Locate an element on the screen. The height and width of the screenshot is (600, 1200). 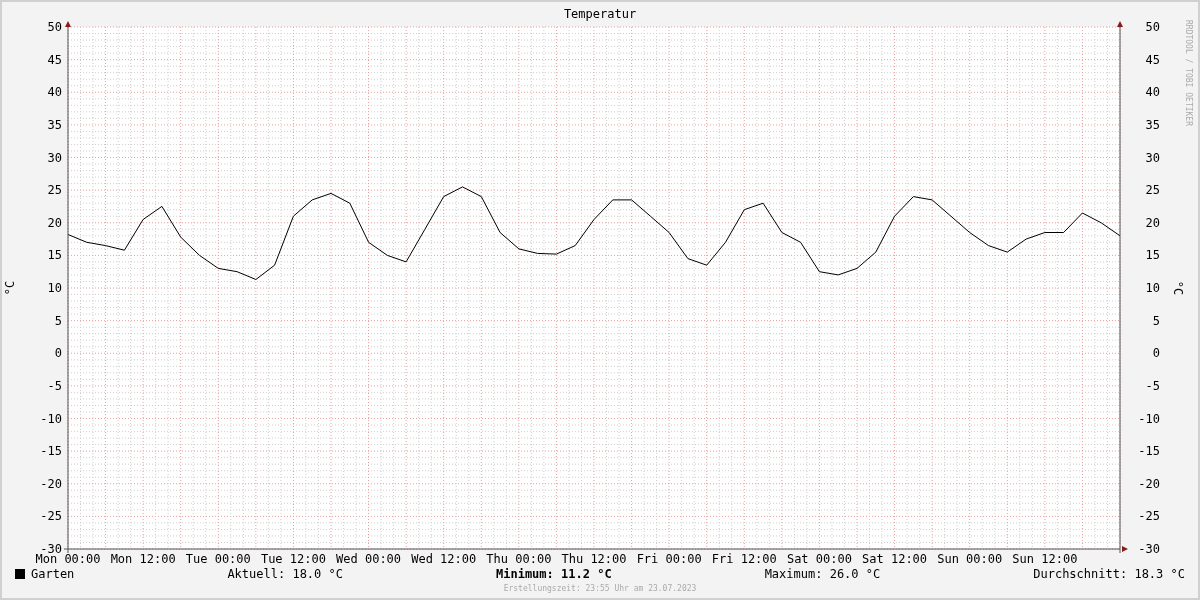
legend-label: Garten is located at coordinates (53, 574).